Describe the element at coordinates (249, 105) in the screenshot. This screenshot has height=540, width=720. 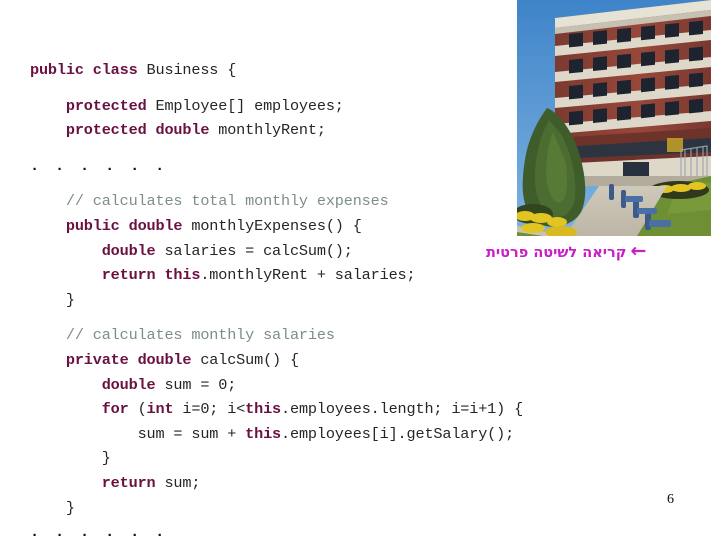
I see `code-token-plain: Employee[] employees;` at that location.